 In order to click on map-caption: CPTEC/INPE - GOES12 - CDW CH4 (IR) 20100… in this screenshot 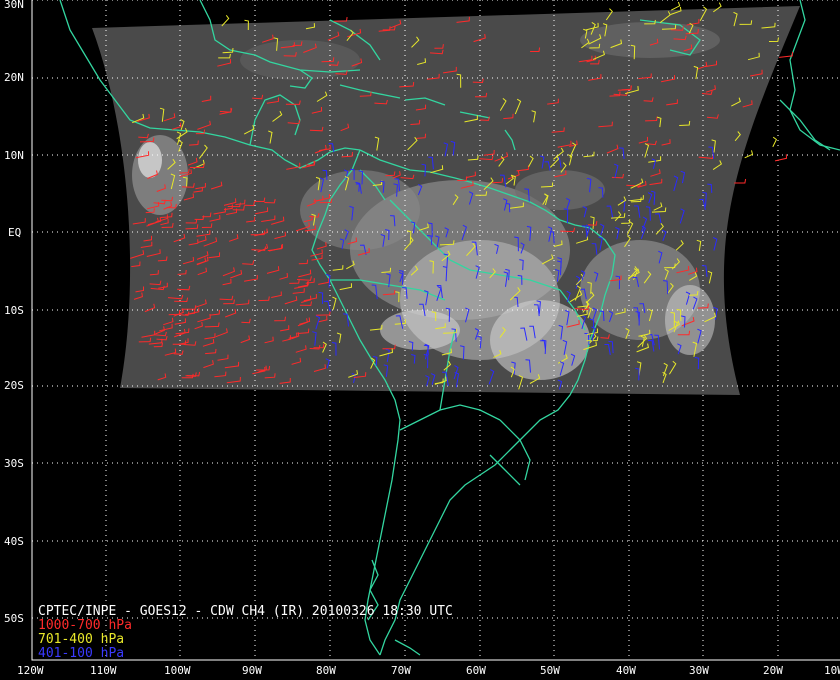, I will do `click(245, 611)`.